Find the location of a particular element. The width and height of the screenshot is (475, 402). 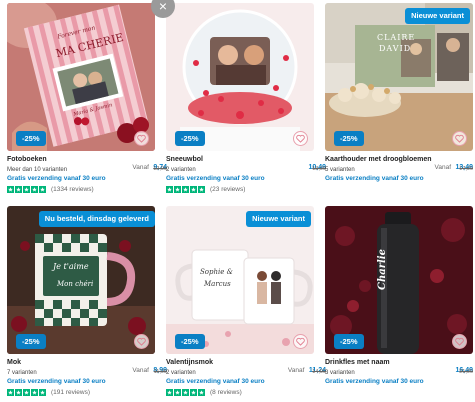

product-image: Sophie & Marcus Nieuwe variant -25% is located at coordinates (240, 280).